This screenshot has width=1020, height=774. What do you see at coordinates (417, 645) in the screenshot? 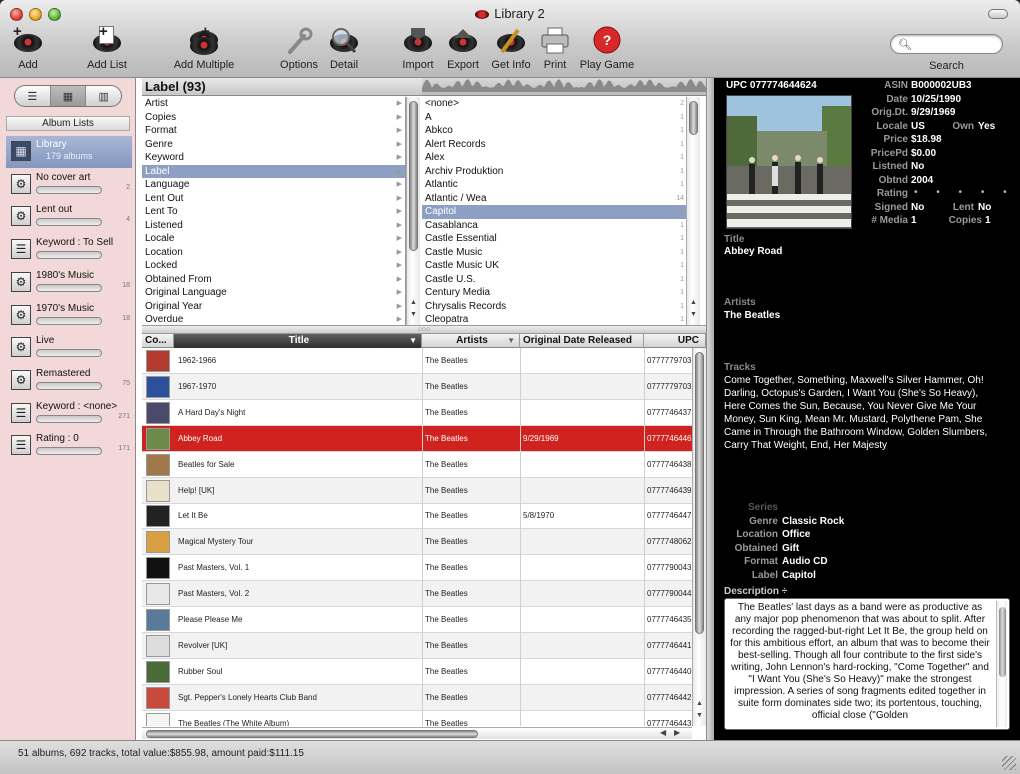
I see `table-row: Revolver [UK] The Beatles 0777746441` at bounding box center [417, 645].